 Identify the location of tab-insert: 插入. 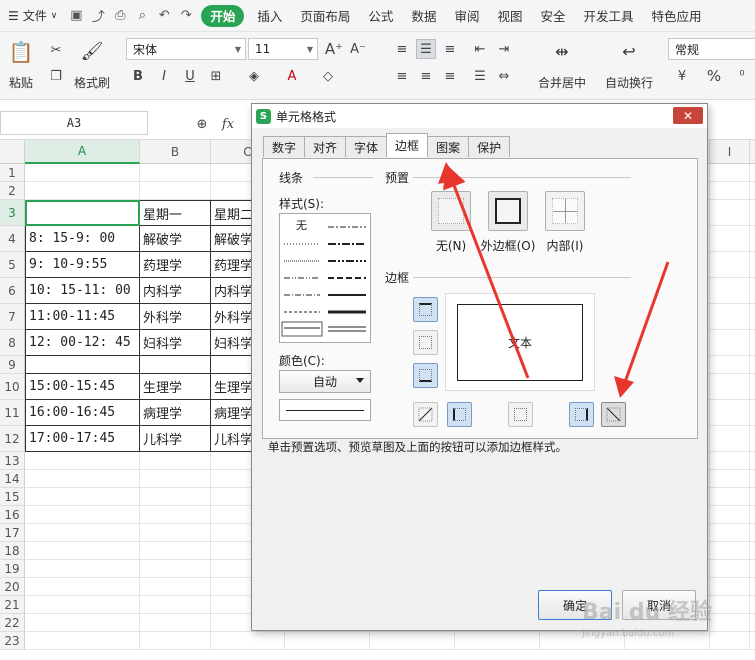
(269, 16).